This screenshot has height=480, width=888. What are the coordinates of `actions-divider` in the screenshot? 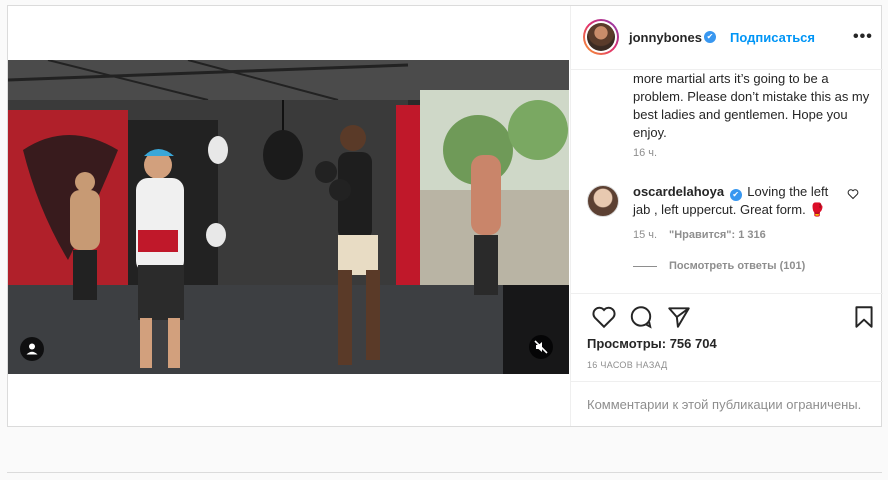 It's located at (727, 293).